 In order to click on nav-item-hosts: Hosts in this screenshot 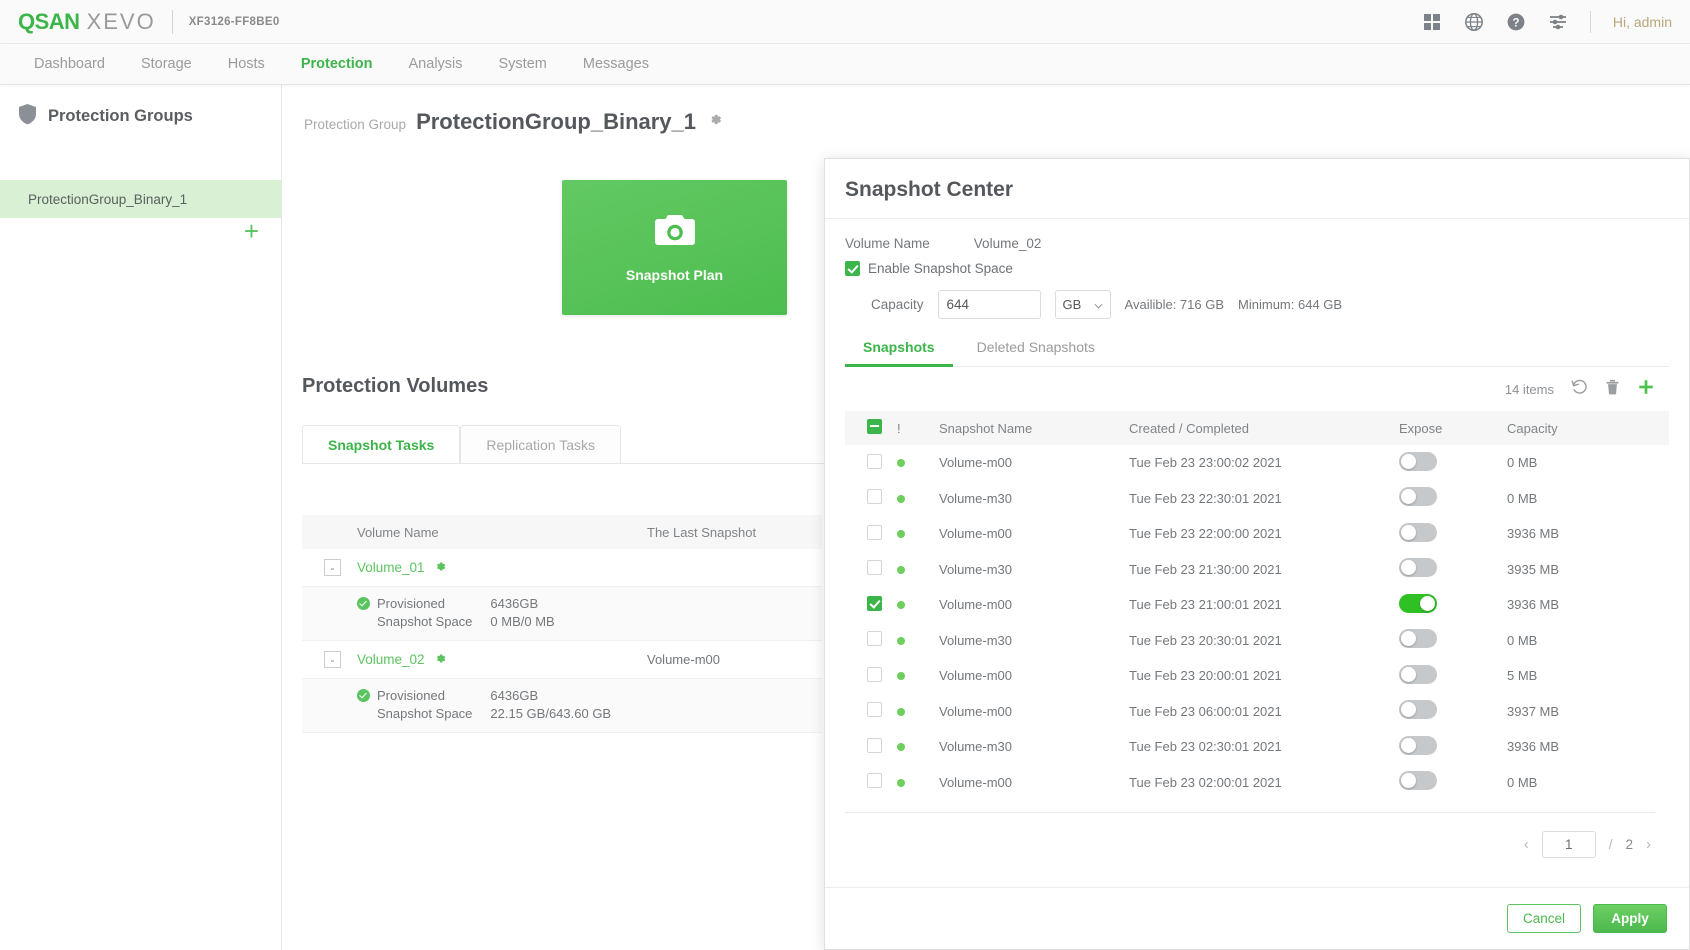, I will do `click(246, 64)`.